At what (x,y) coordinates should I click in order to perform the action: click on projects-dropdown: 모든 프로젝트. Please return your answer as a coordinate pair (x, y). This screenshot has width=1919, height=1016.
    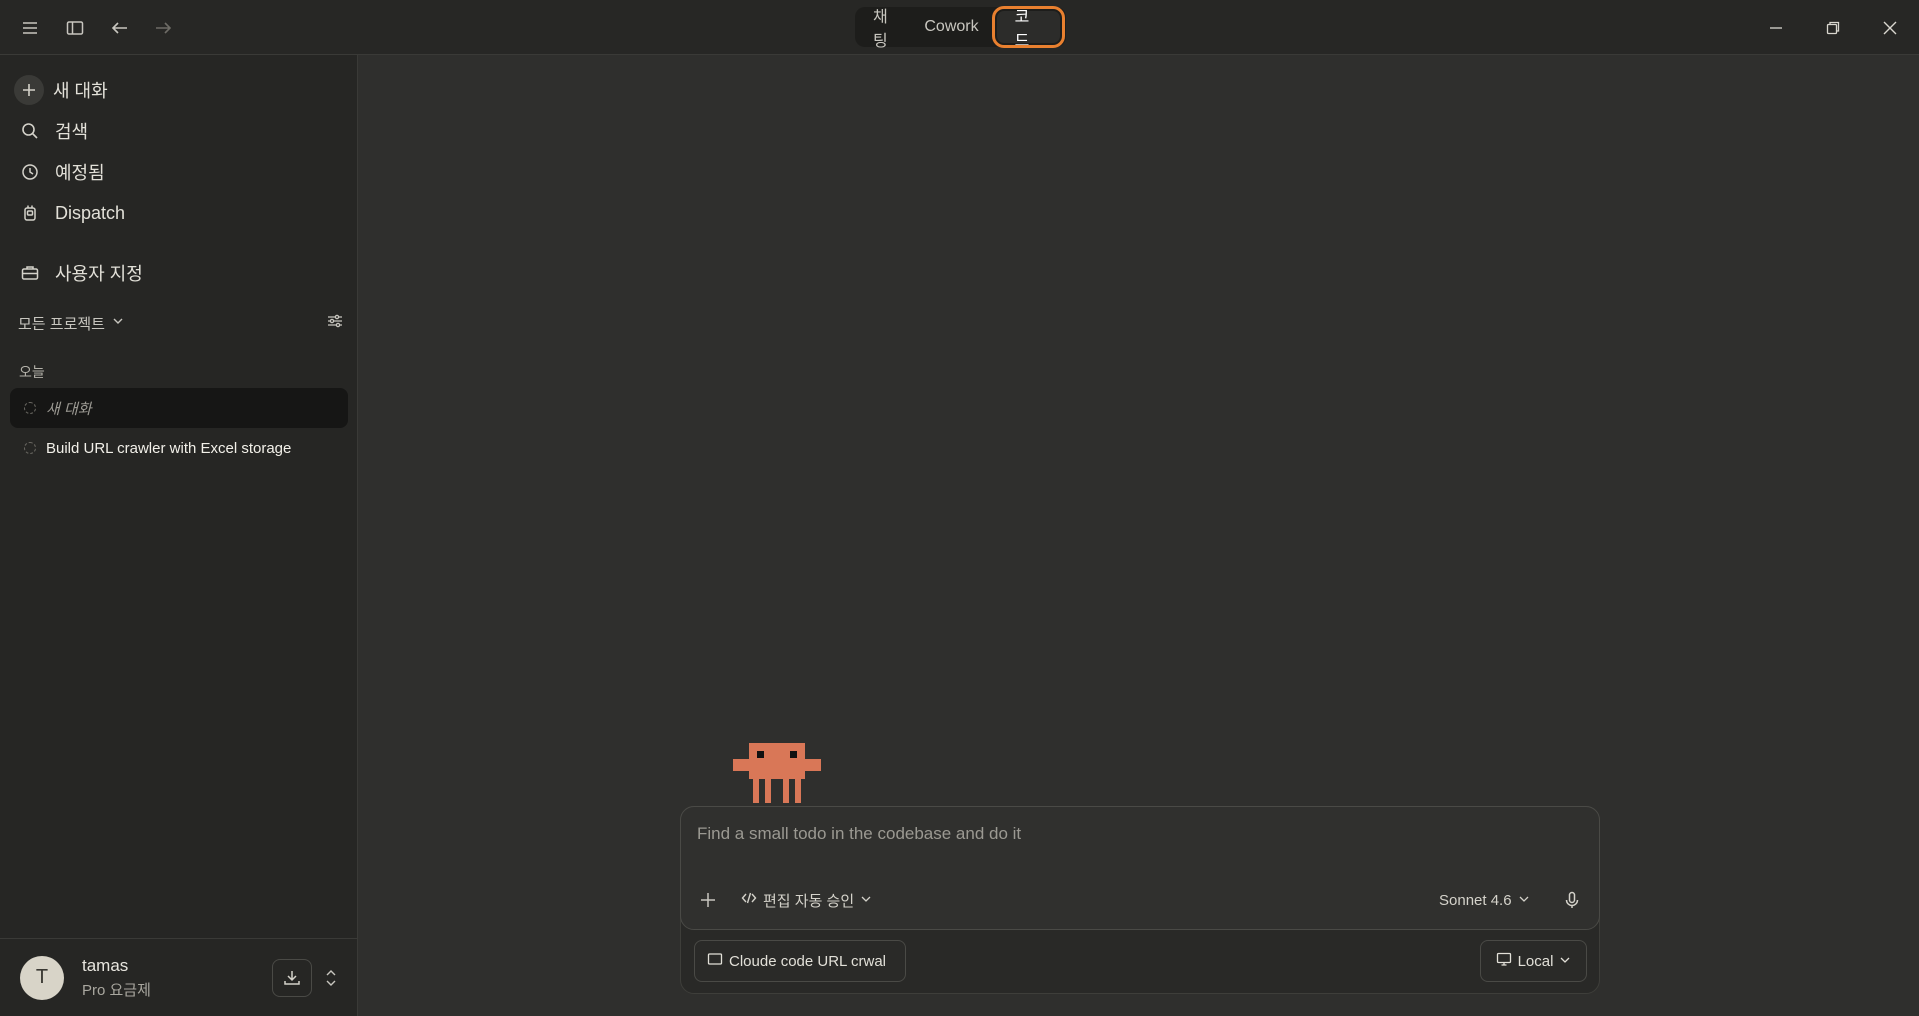
    Looking at the image, I should click on (71, 323).